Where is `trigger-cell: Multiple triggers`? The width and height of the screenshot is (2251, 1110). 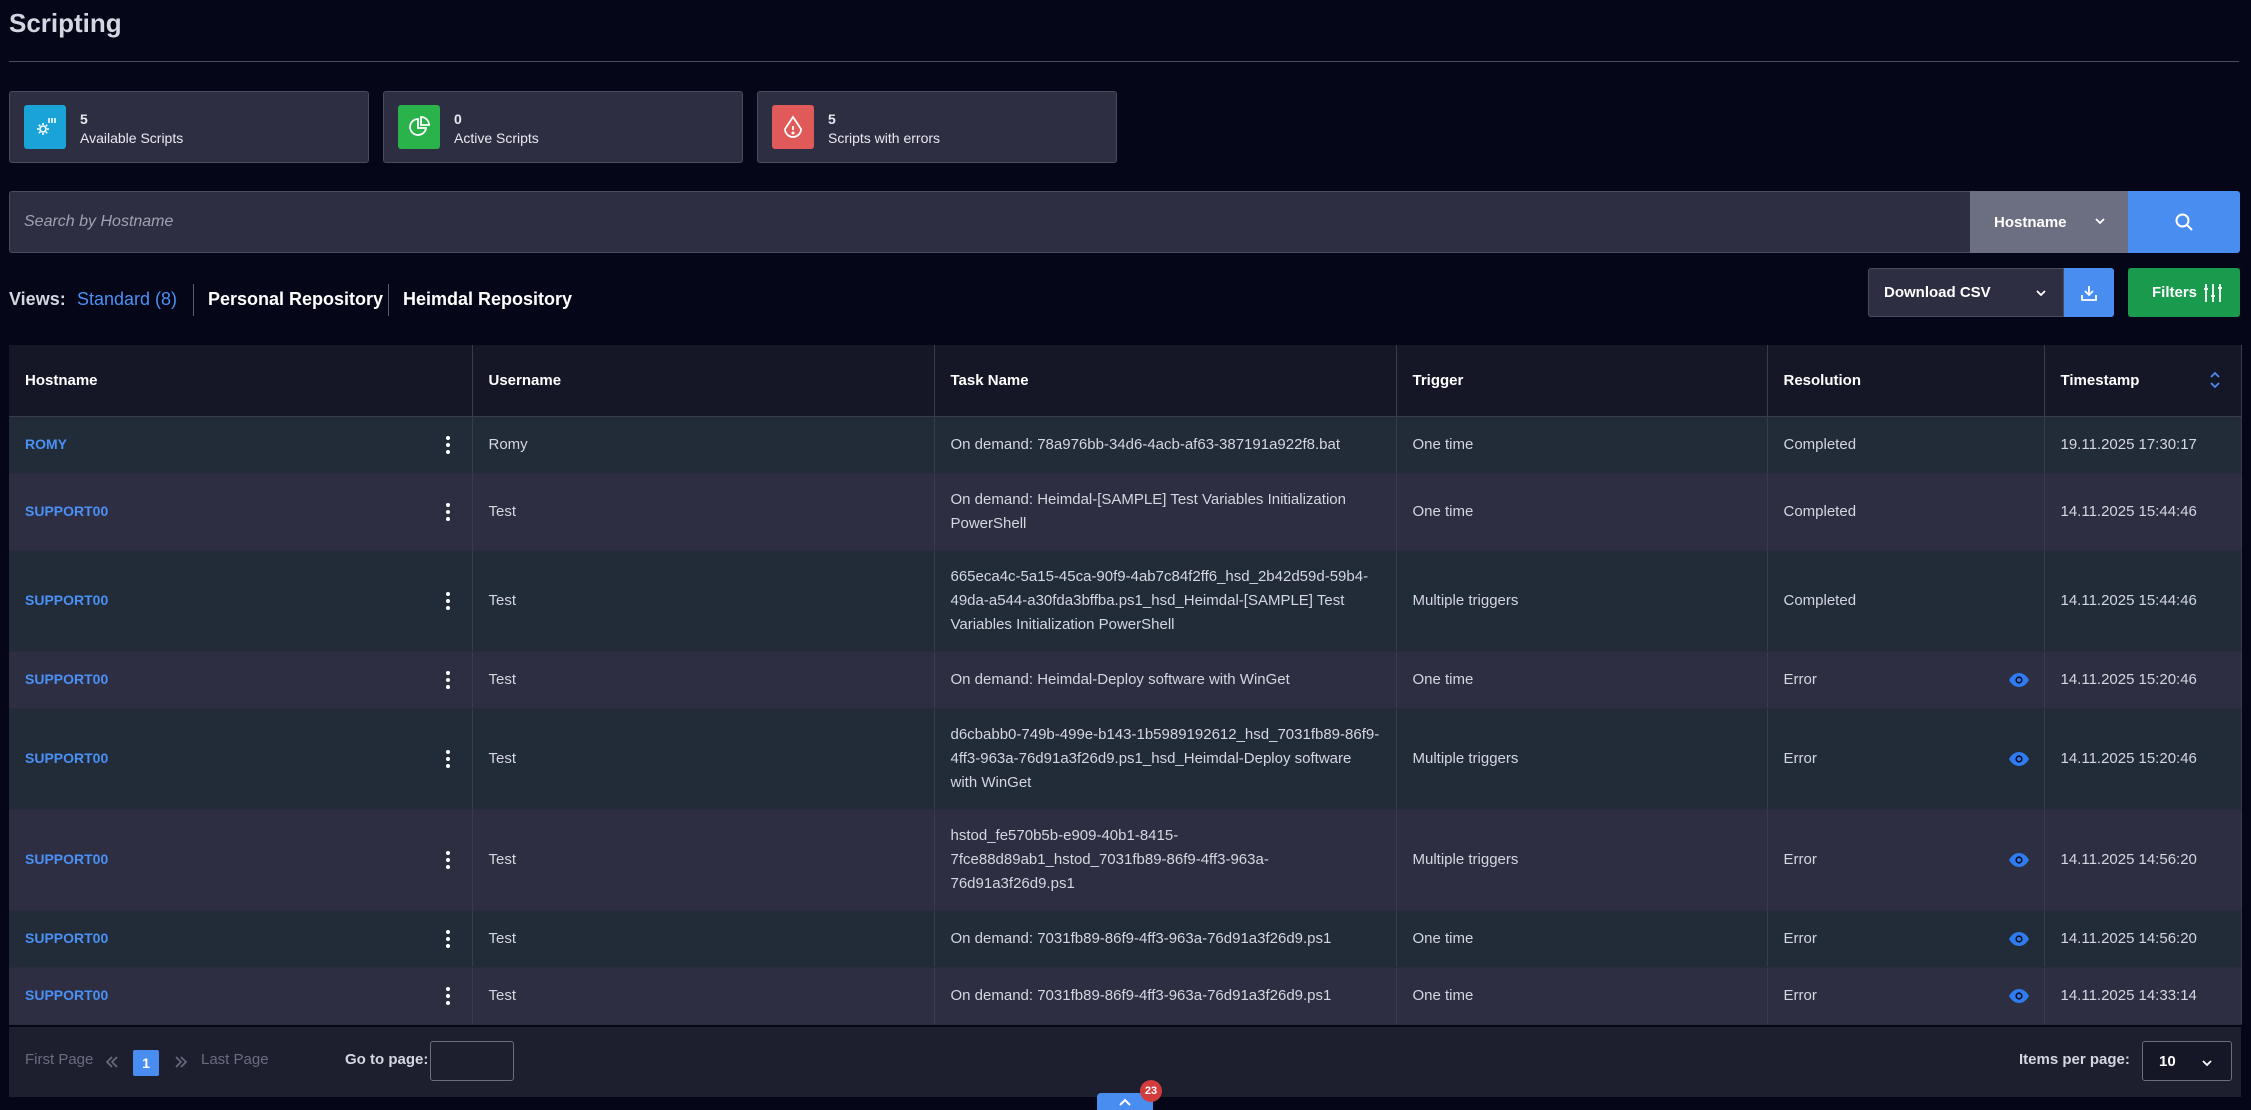
trigger-cell: Multiple triggers is located at coordinates (1582, 759).